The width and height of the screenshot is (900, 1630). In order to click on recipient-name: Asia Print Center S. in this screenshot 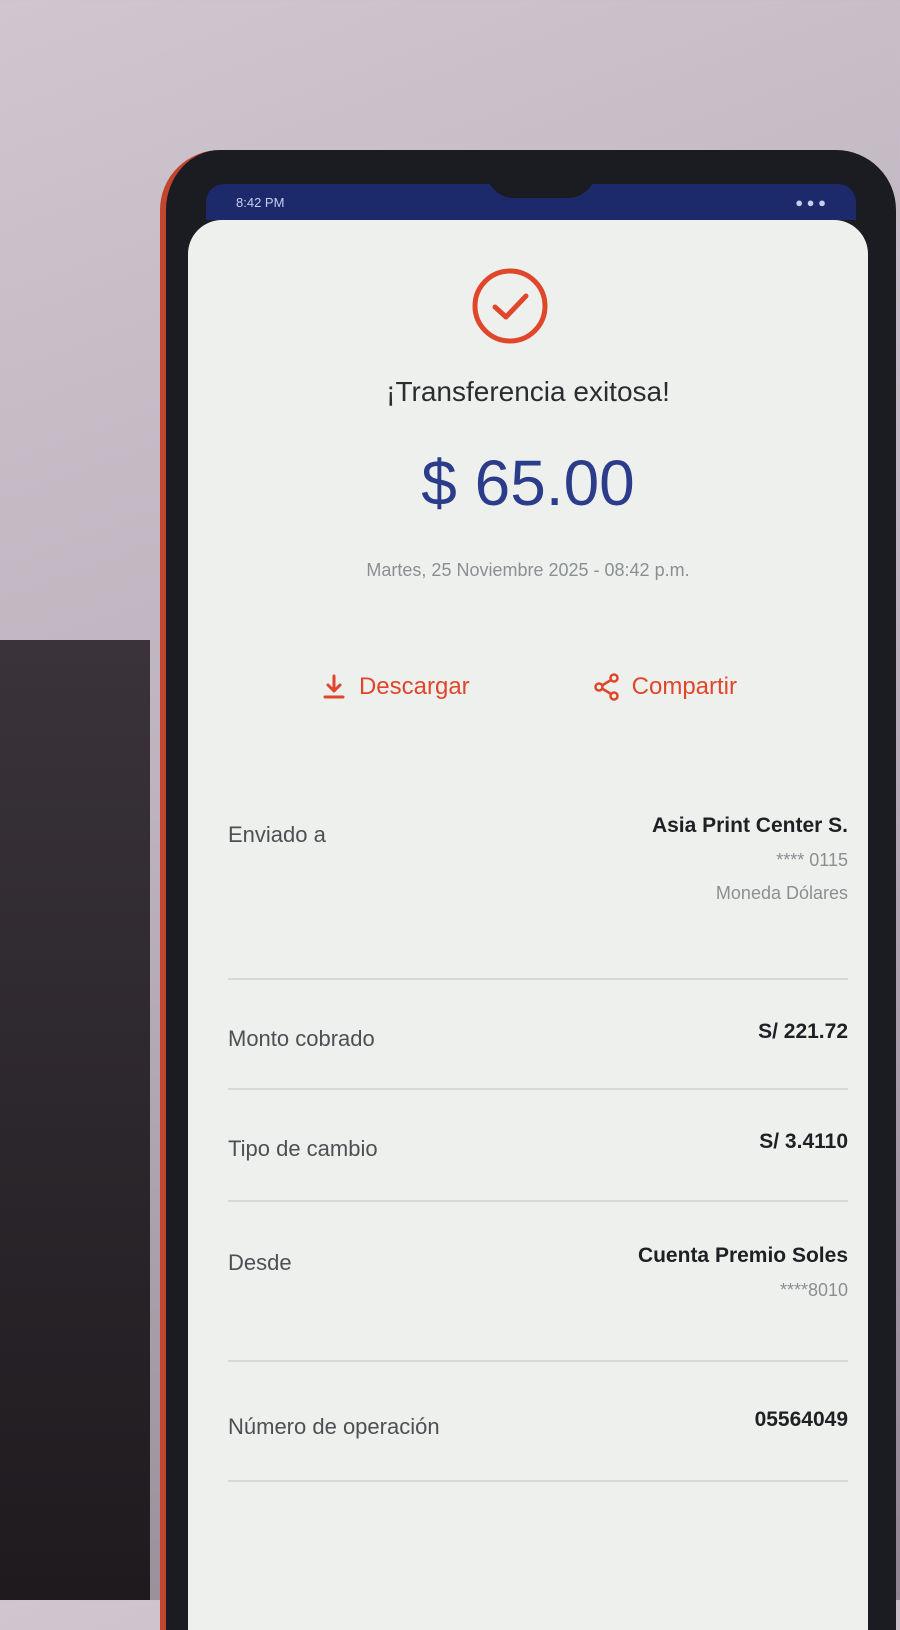, I will do `click(749, 825)`.